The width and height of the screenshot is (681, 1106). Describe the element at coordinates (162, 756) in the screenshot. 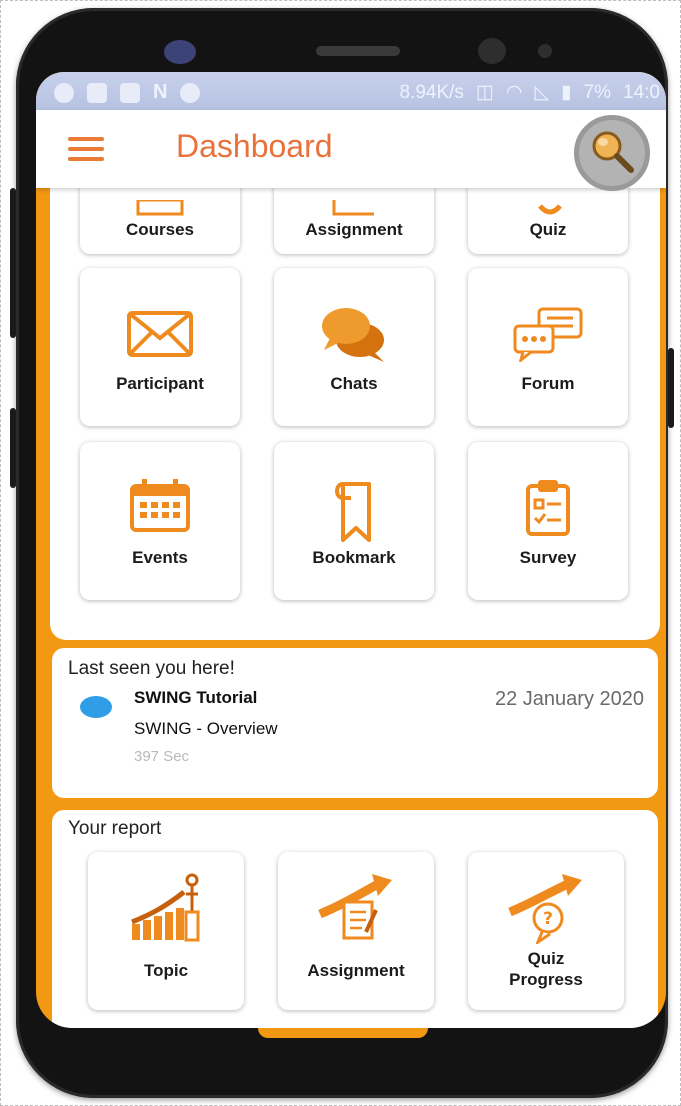

I see `last-seen-duration: 397 Sec` at that location.